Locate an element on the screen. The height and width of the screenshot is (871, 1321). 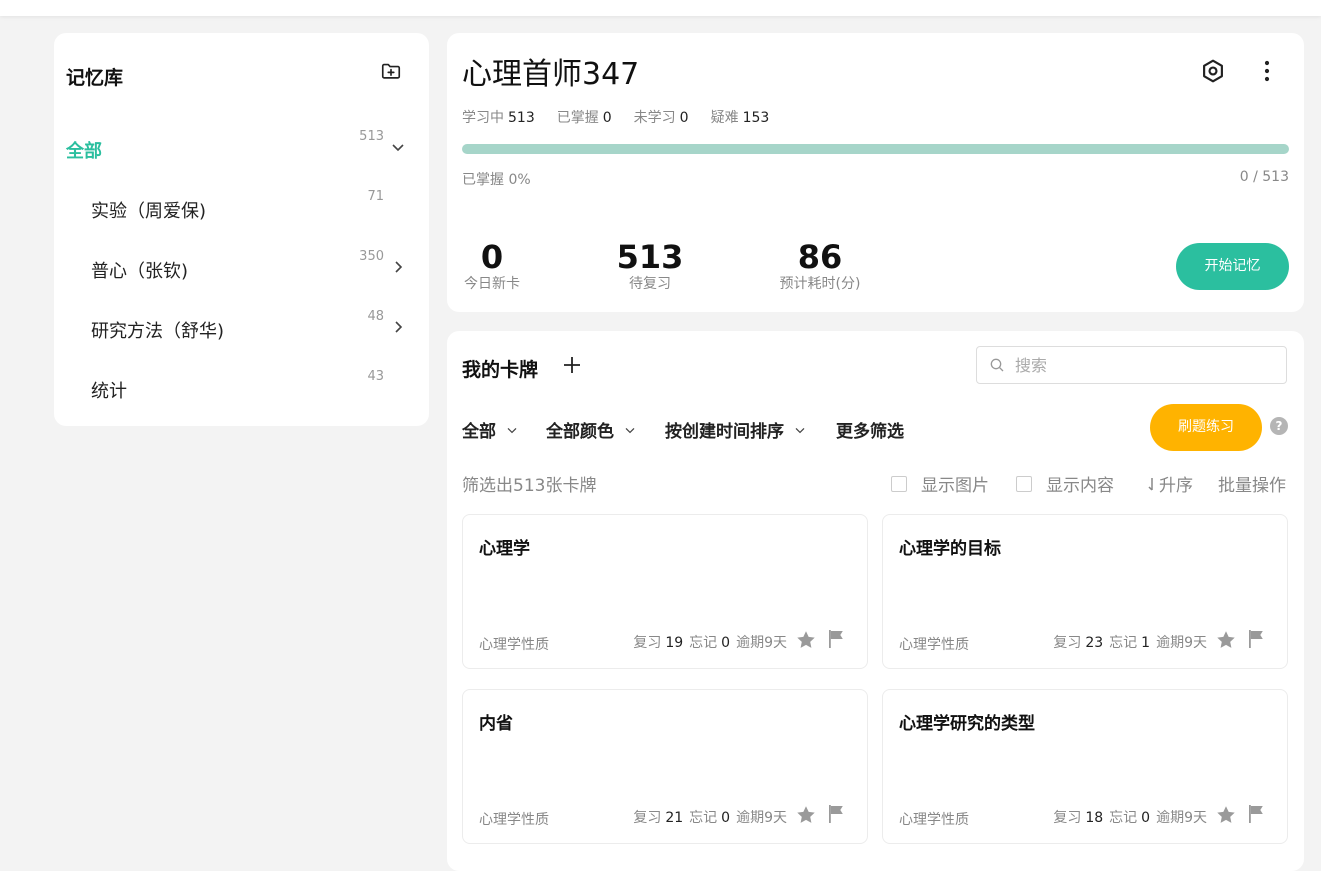
filter-all-dropdown: 全部 is located at coordinates (491, 429).